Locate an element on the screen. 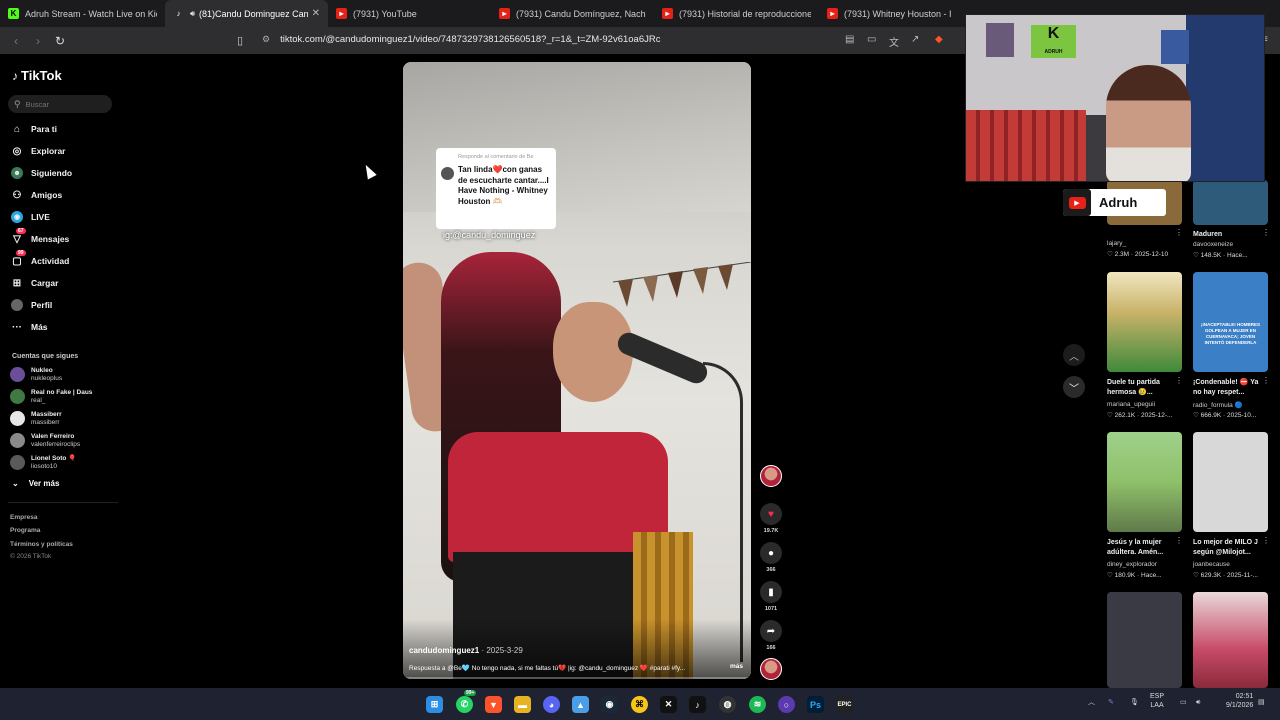 This screenshot has width=1280, height=720. previous-video-button: ︿ is located at coordinates (1074, 355).